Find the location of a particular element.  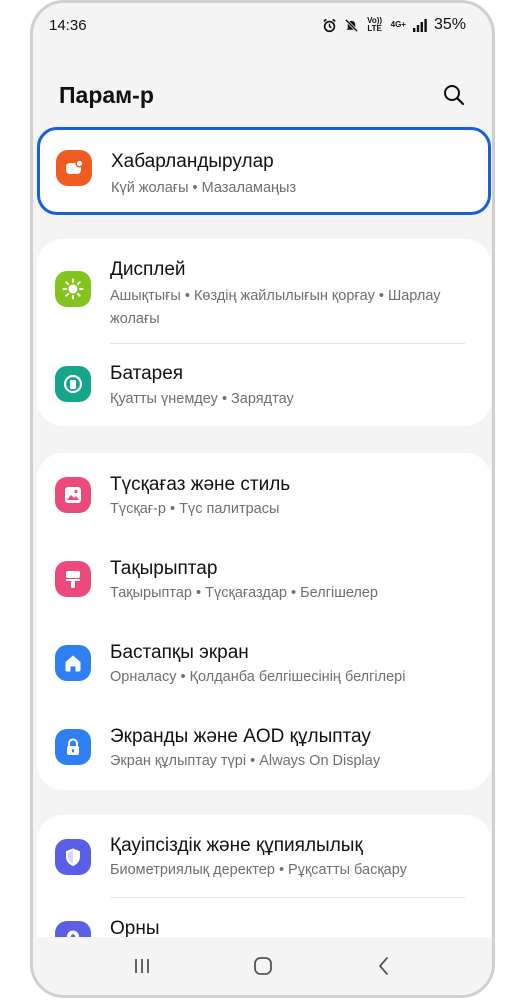

page-header: Парам-р is located at coordinates (264, 95).